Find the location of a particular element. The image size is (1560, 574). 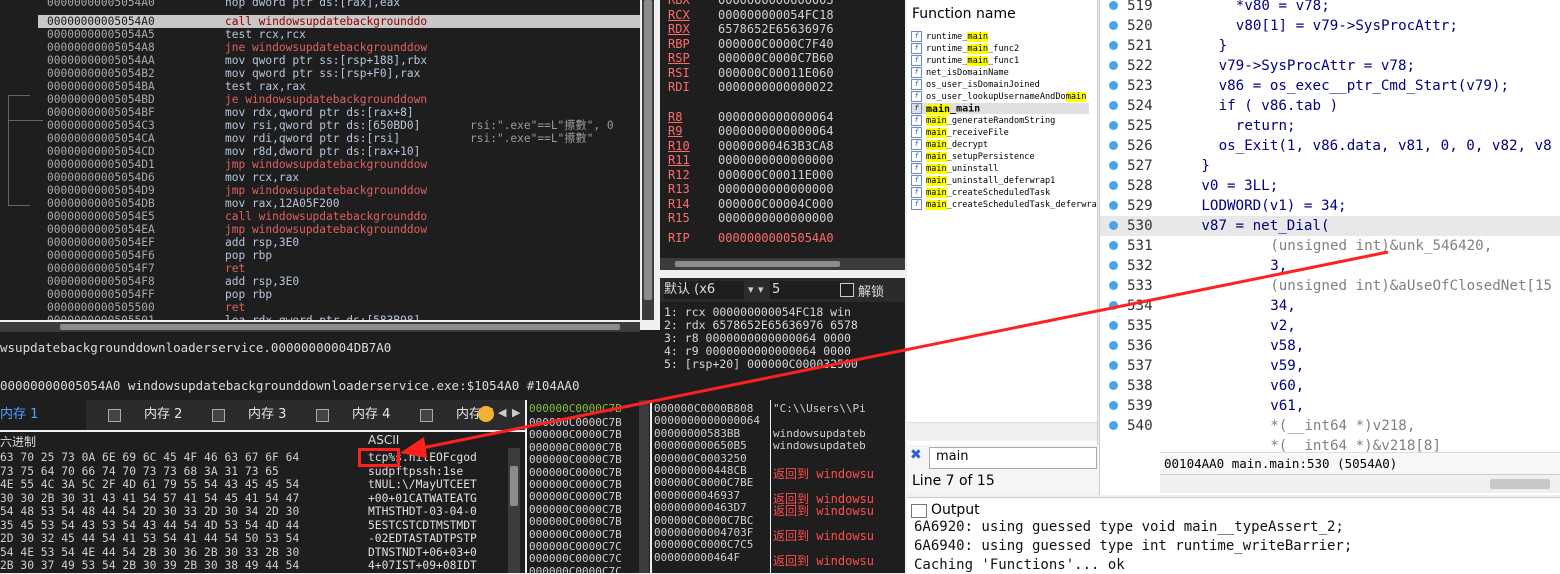

disasm-hscrollbar is located at coordinates (320, 327).